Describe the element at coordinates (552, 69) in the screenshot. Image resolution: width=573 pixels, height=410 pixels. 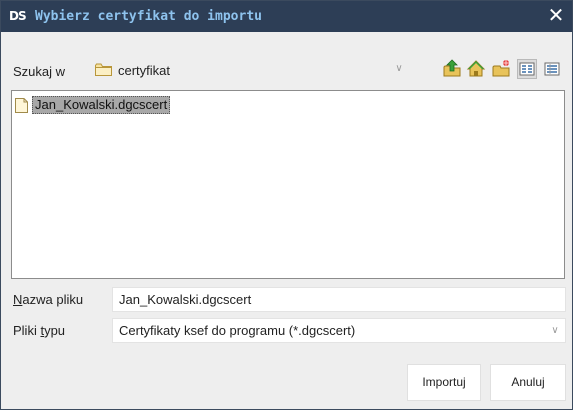
I see `details-view-icon` at that location.